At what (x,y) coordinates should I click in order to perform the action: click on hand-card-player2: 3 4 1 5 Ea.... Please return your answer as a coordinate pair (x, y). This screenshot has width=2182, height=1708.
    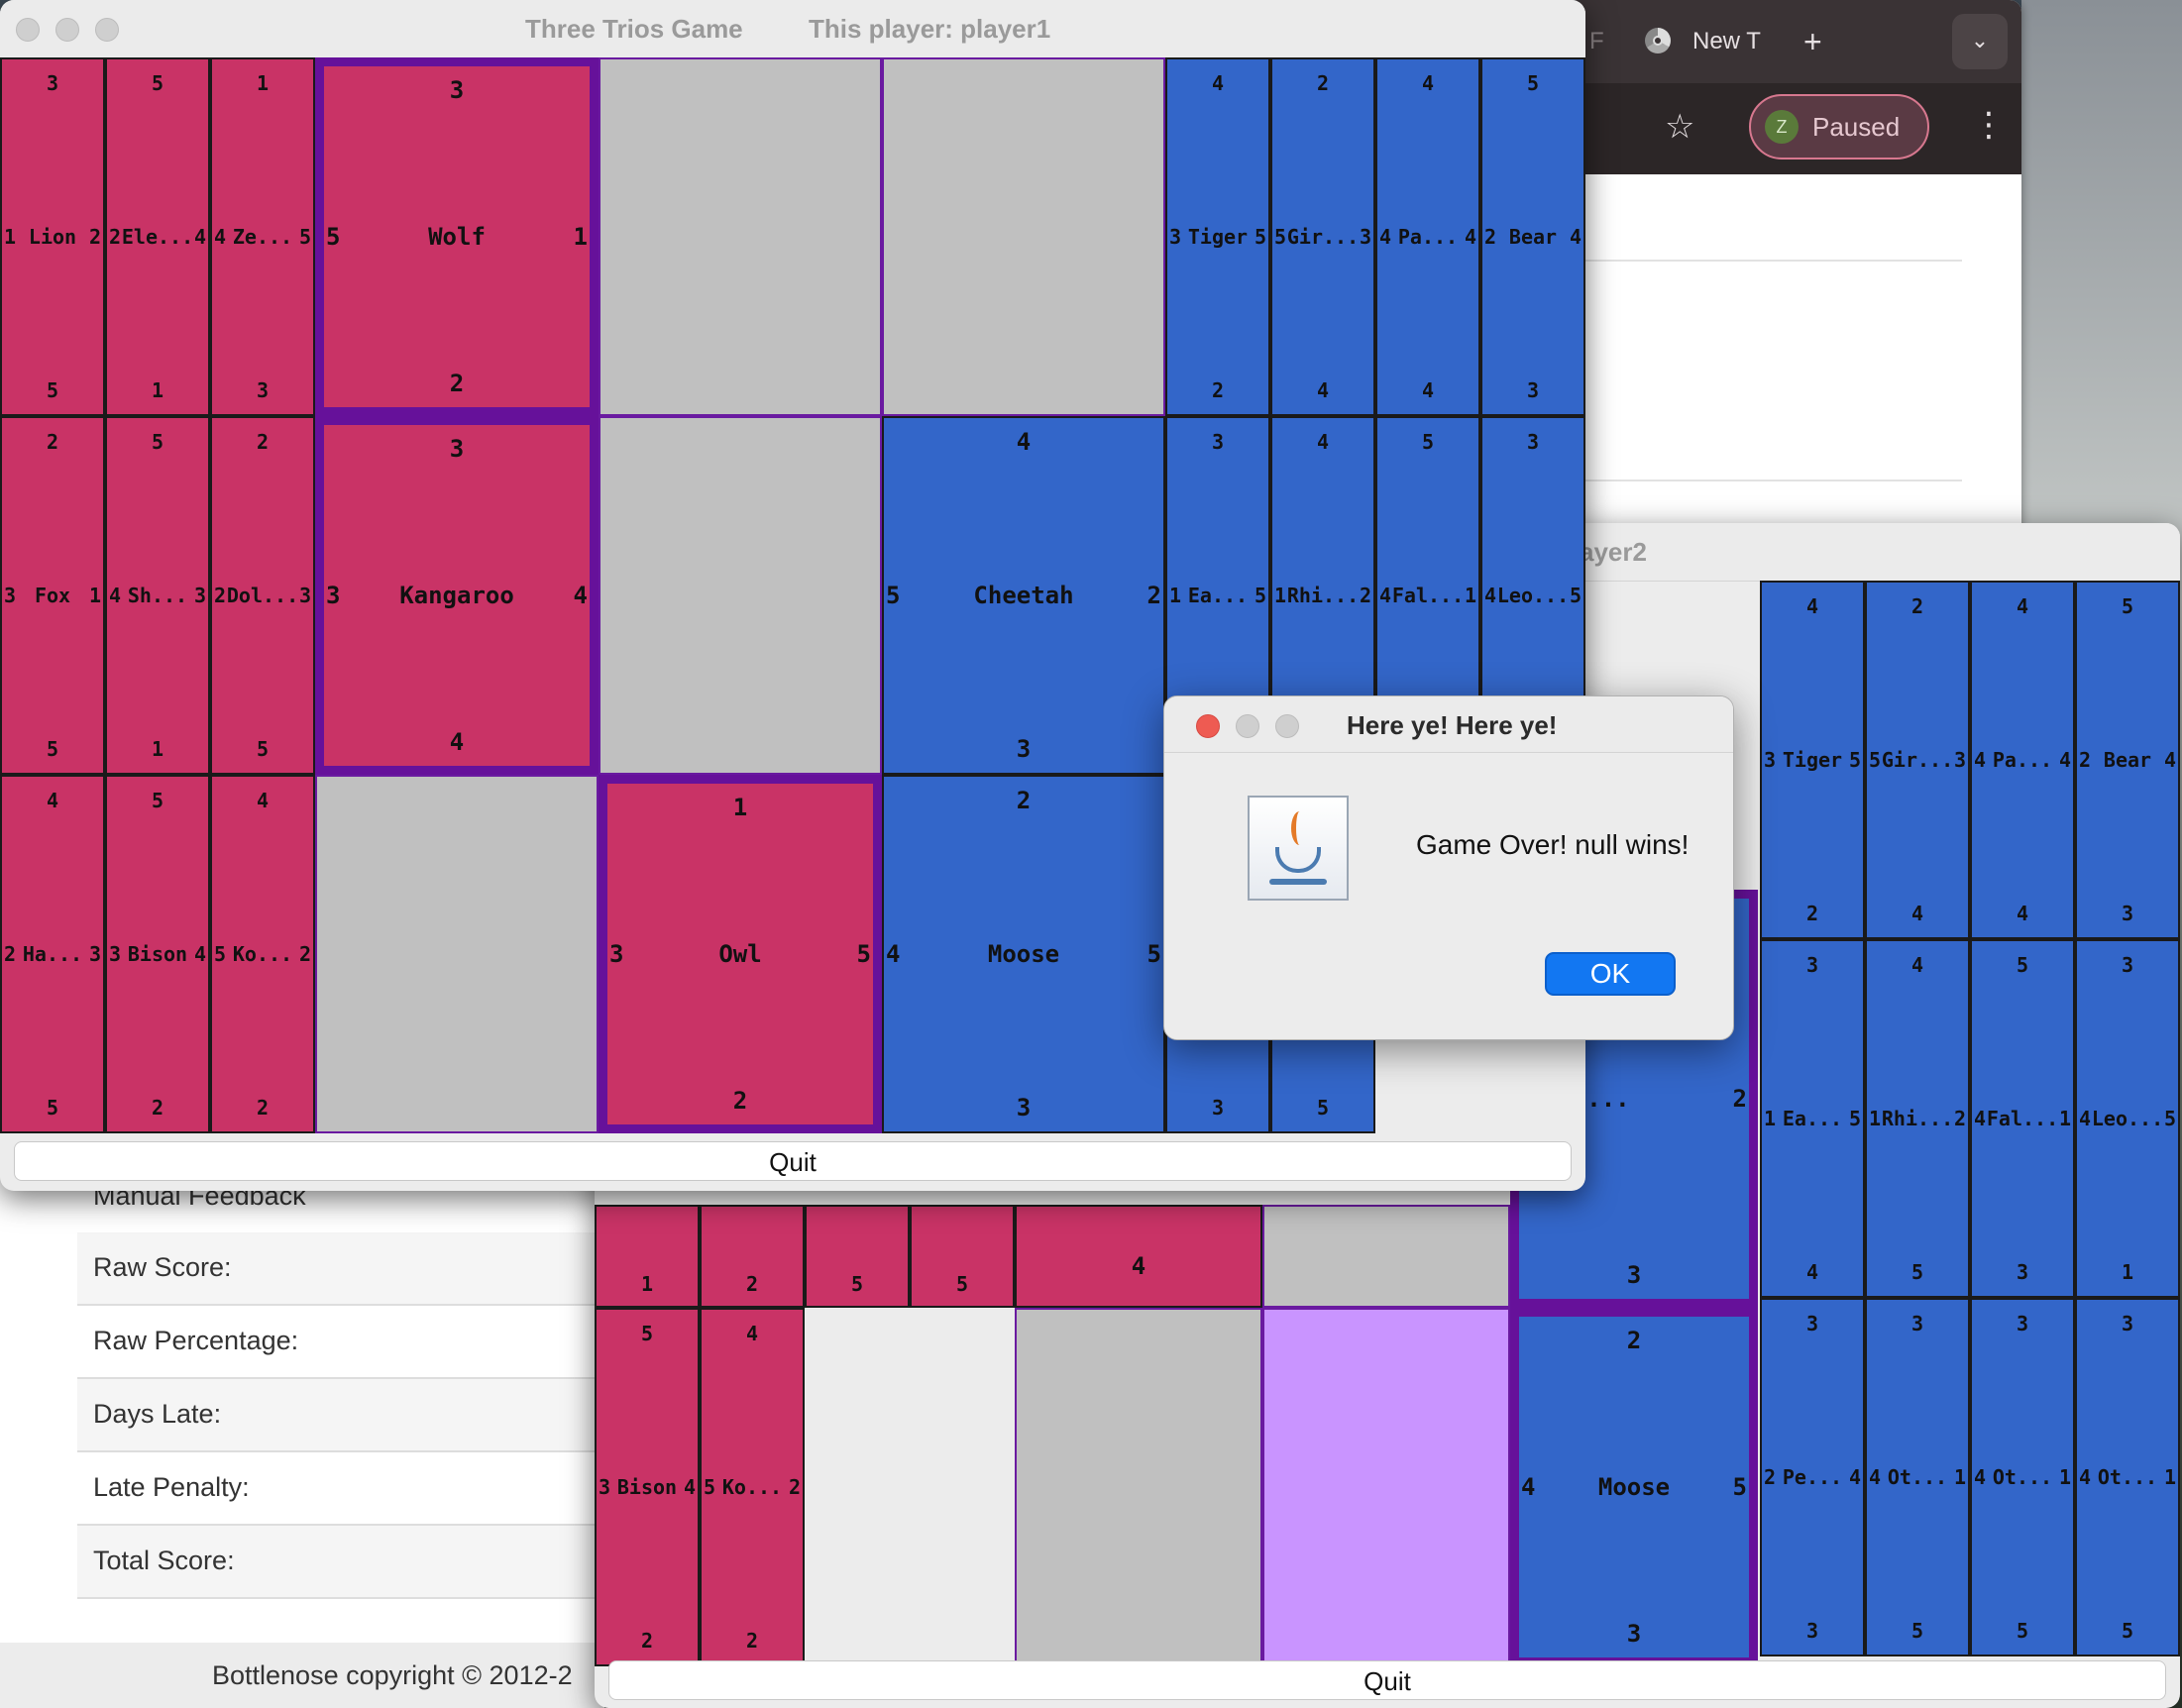
    Looking at the image, I should click on (1812, 1118).